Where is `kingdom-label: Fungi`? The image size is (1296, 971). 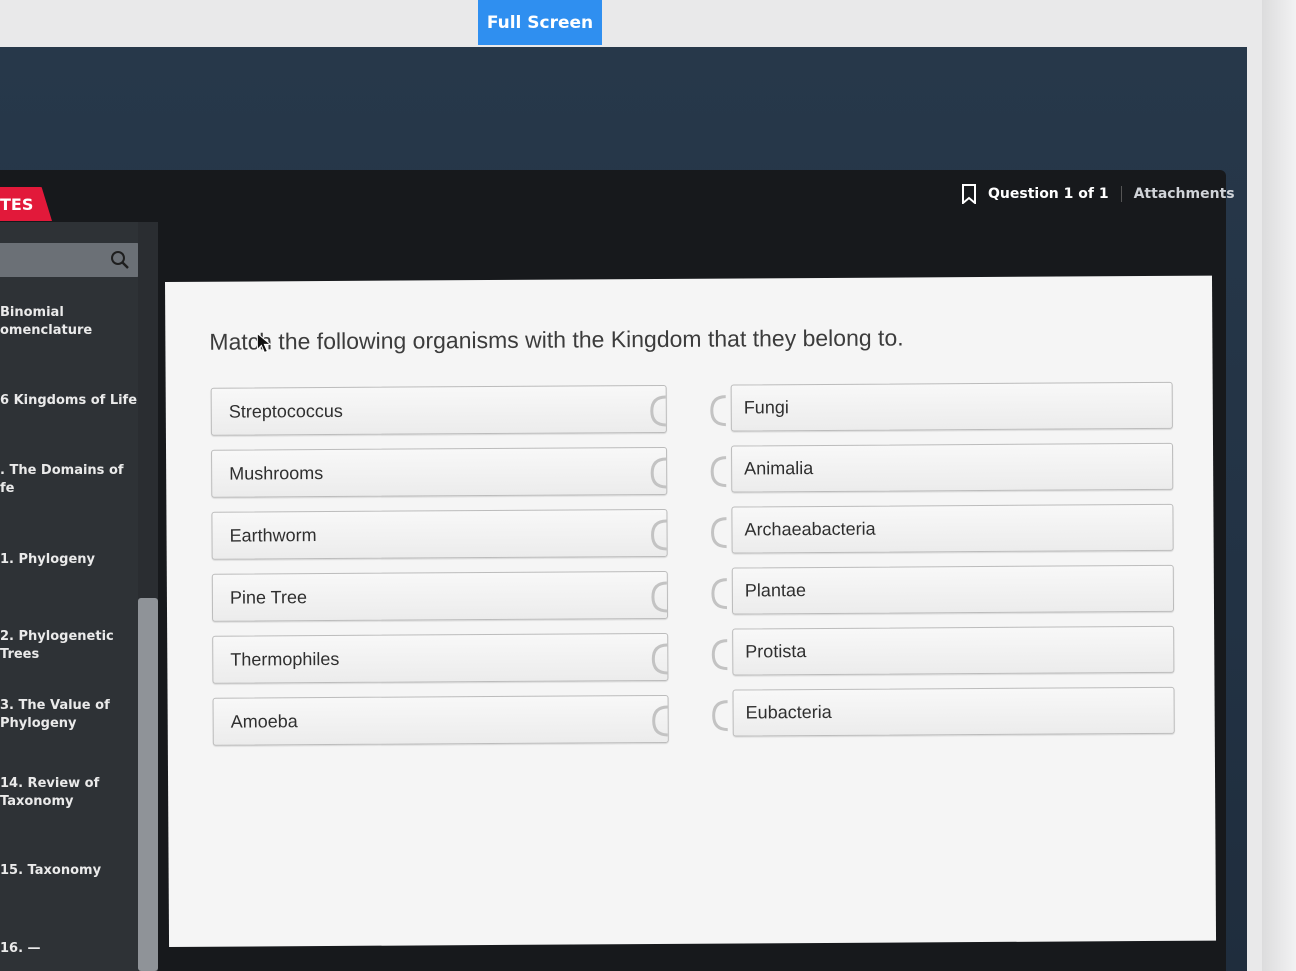
kingdom-label: Fungi is located at coordinates (766, 407).